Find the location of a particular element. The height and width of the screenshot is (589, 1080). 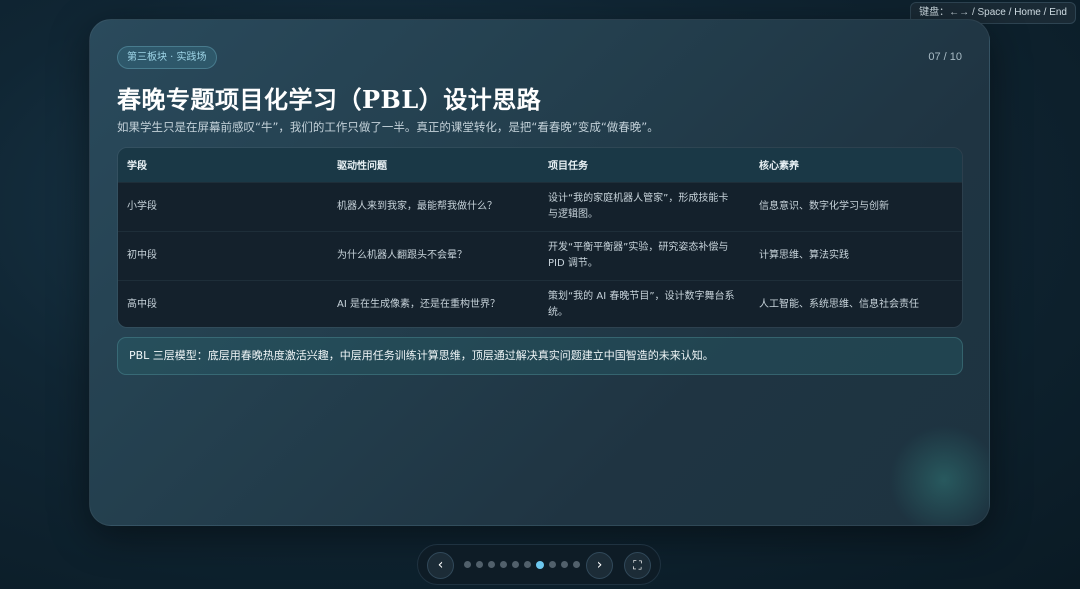

cell-question: 为什么机器人翻跟头不会晕？ is located at coordinates (402, 255).